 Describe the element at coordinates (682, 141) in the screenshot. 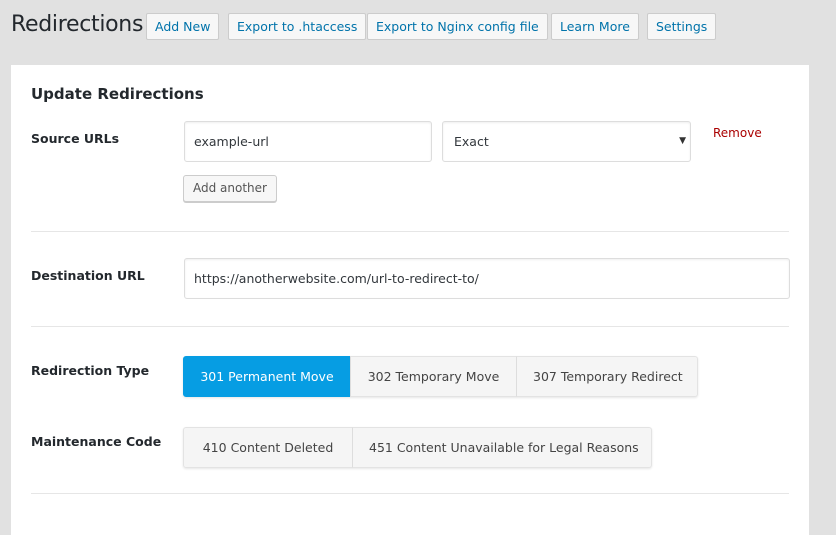

I see `chevron-down-icon: ▼` at that location.